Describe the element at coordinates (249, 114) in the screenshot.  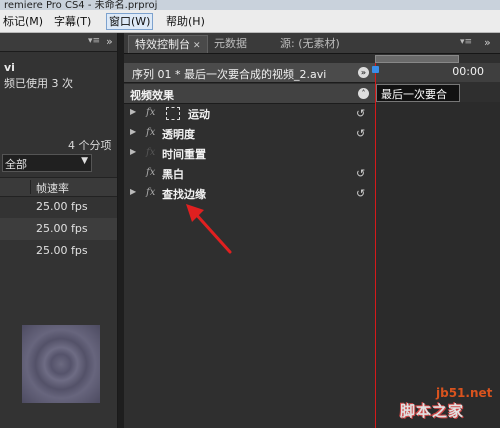
I see `effect-row-motion: ▶ fx 运动 ↺` at that location.